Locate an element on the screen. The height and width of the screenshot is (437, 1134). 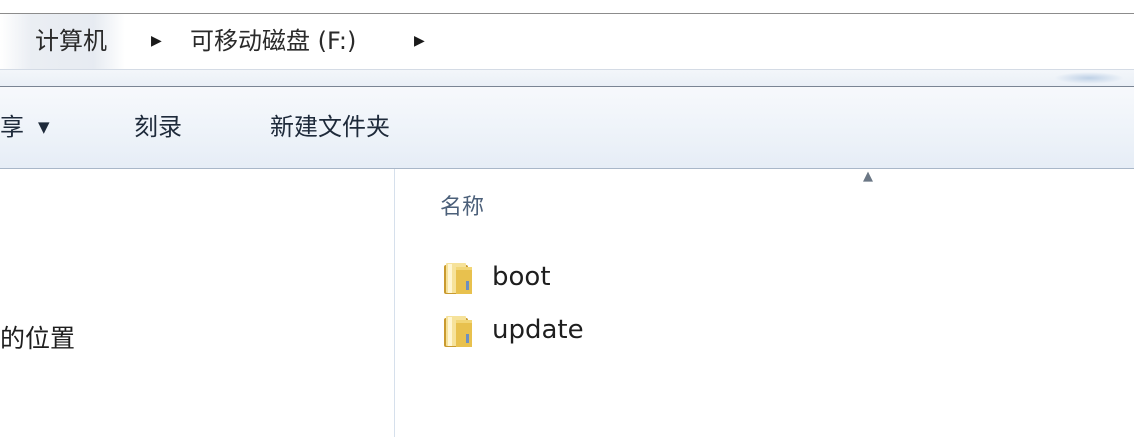
nav-item-recent-places: 的位置 is located at coordinates (37, 337).